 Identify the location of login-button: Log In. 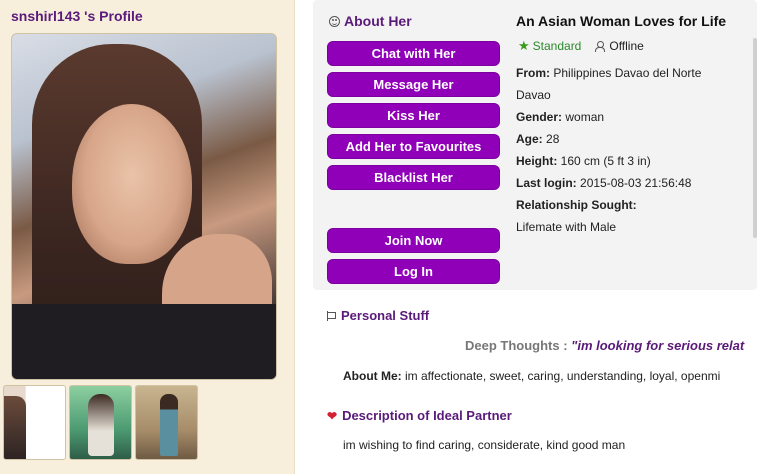
(413, 271).